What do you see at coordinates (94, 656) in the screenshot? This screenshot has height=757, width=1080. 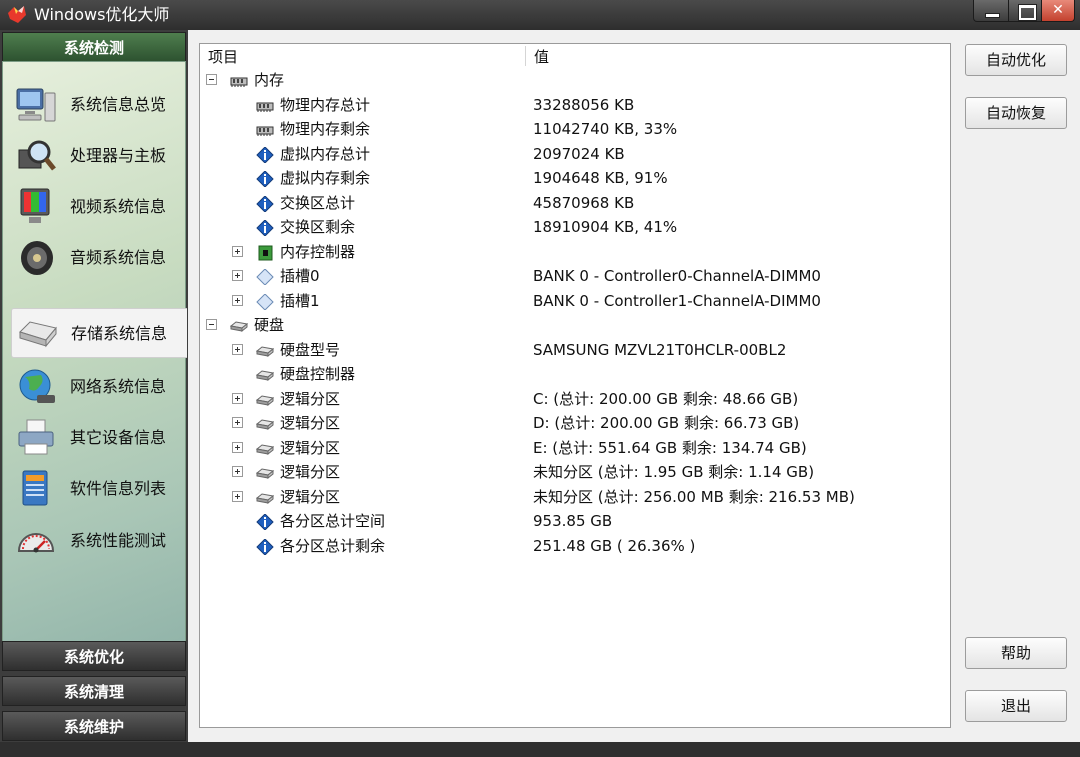 I see `category-system-optimize: 系统优化` at bounding box center [94, 656].